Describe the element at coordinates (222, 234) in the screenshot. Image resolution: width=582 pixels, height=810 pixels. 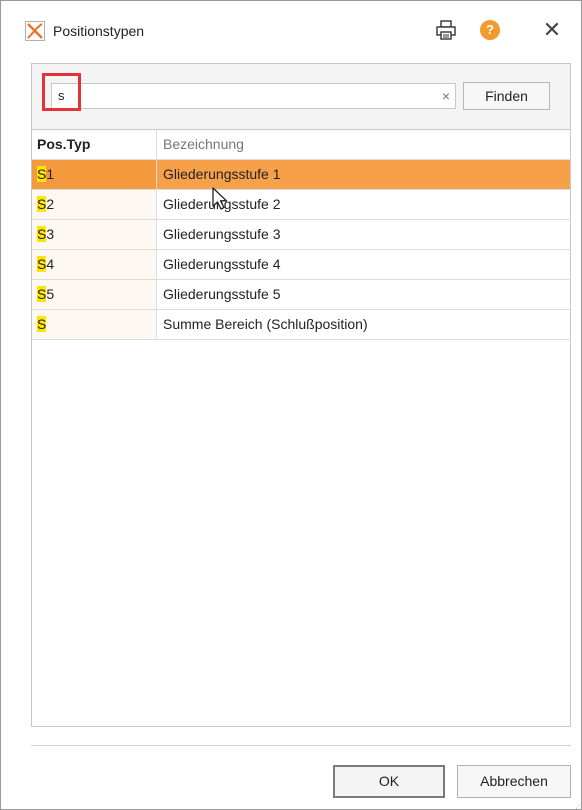
I see `cell-bezeichnung: Gliederungsstufe 3` at that location.